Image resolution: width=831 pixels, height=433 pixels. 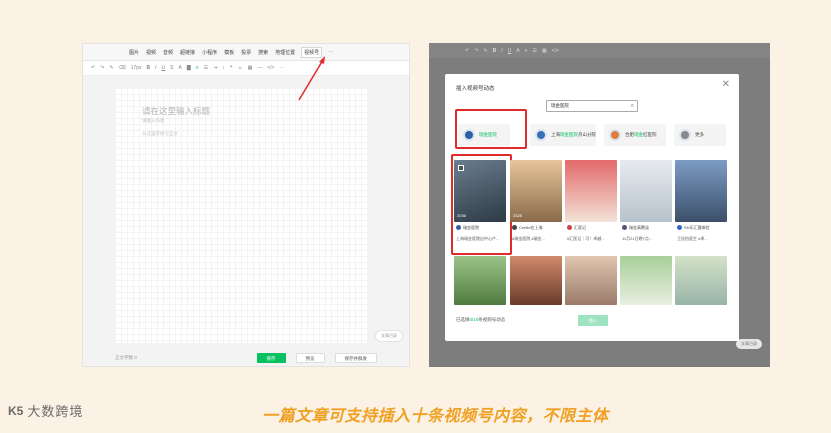 What do you see at coordinates (187, 52) in the screenshot?
I see `menu-link: 超链接` at bounding box center [187, 52].